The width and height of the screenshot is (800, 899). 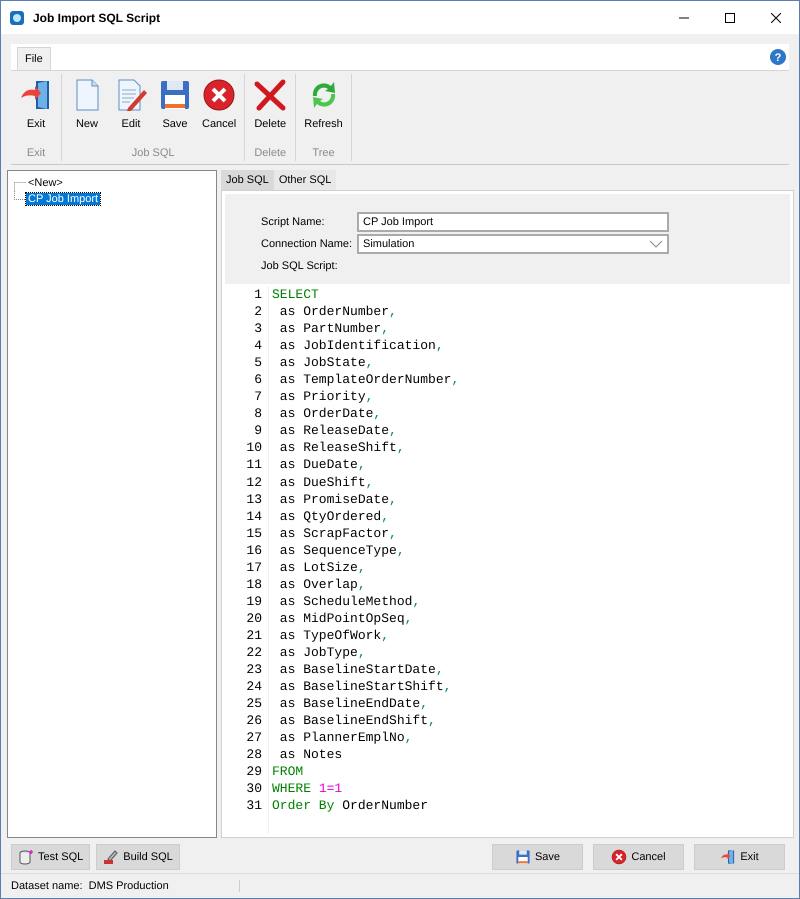 I want to click on code-line: as TemplateOrderNumber,, so click(x=369, y=379).